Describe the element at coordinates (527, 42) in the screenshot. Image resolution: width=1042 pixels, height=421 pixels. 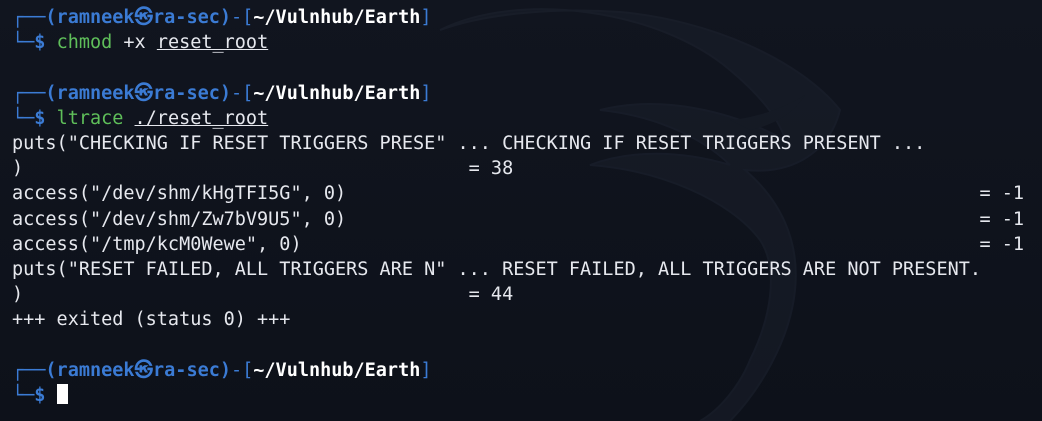
I see `command-line: └─$ chmod +x reset_root` at that location.